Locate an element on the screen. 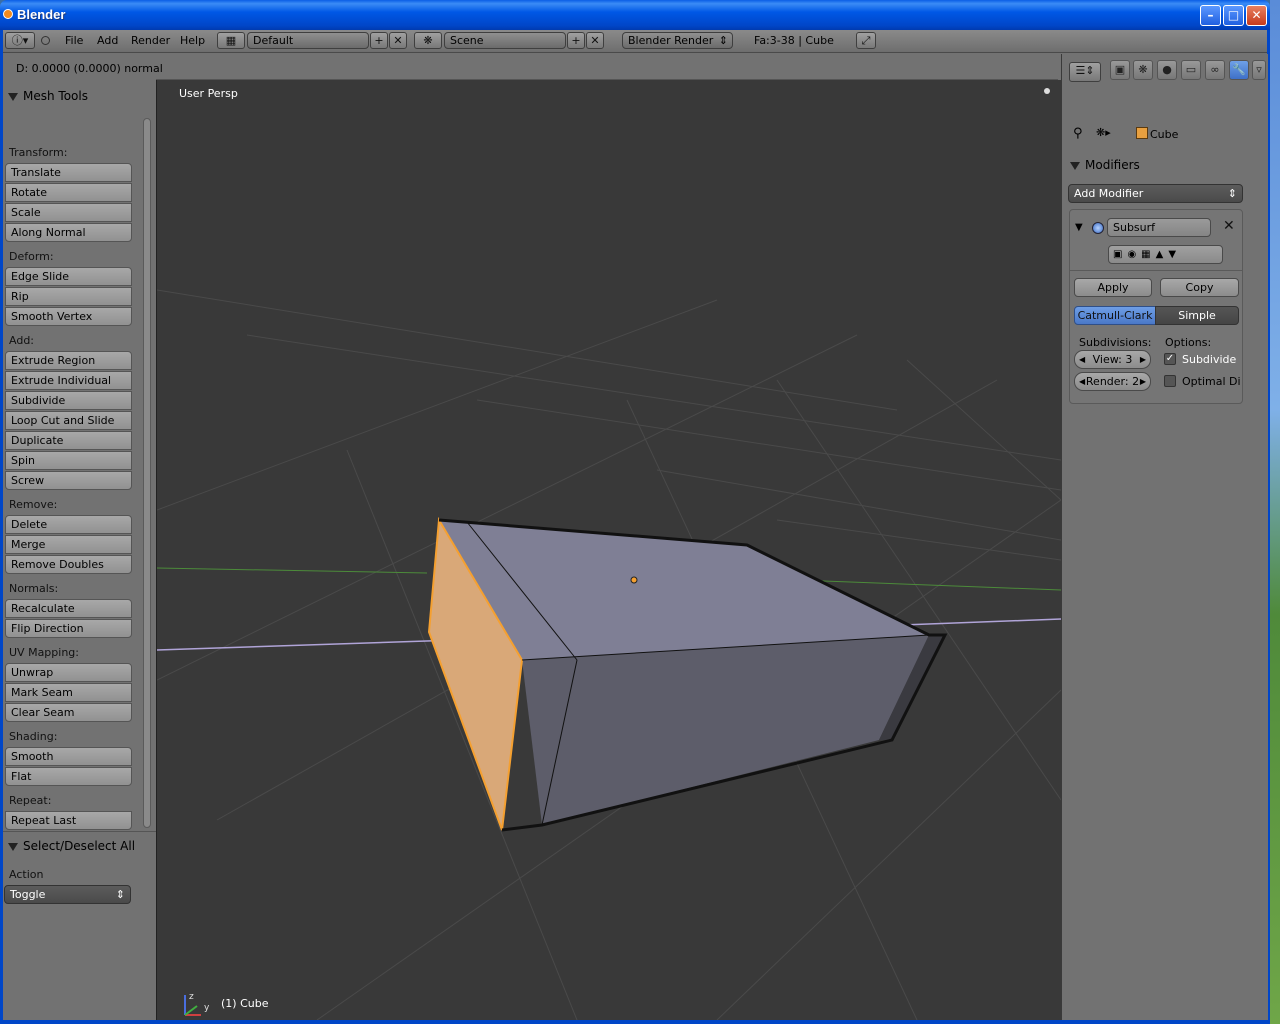  menu-render: Render is located at coordinates (150, 40).